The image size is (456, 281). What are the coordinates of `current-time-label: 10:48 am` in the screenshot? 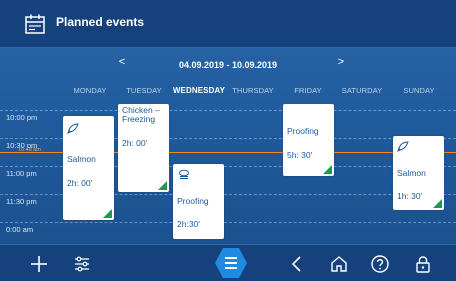 It's located at (29, 150).